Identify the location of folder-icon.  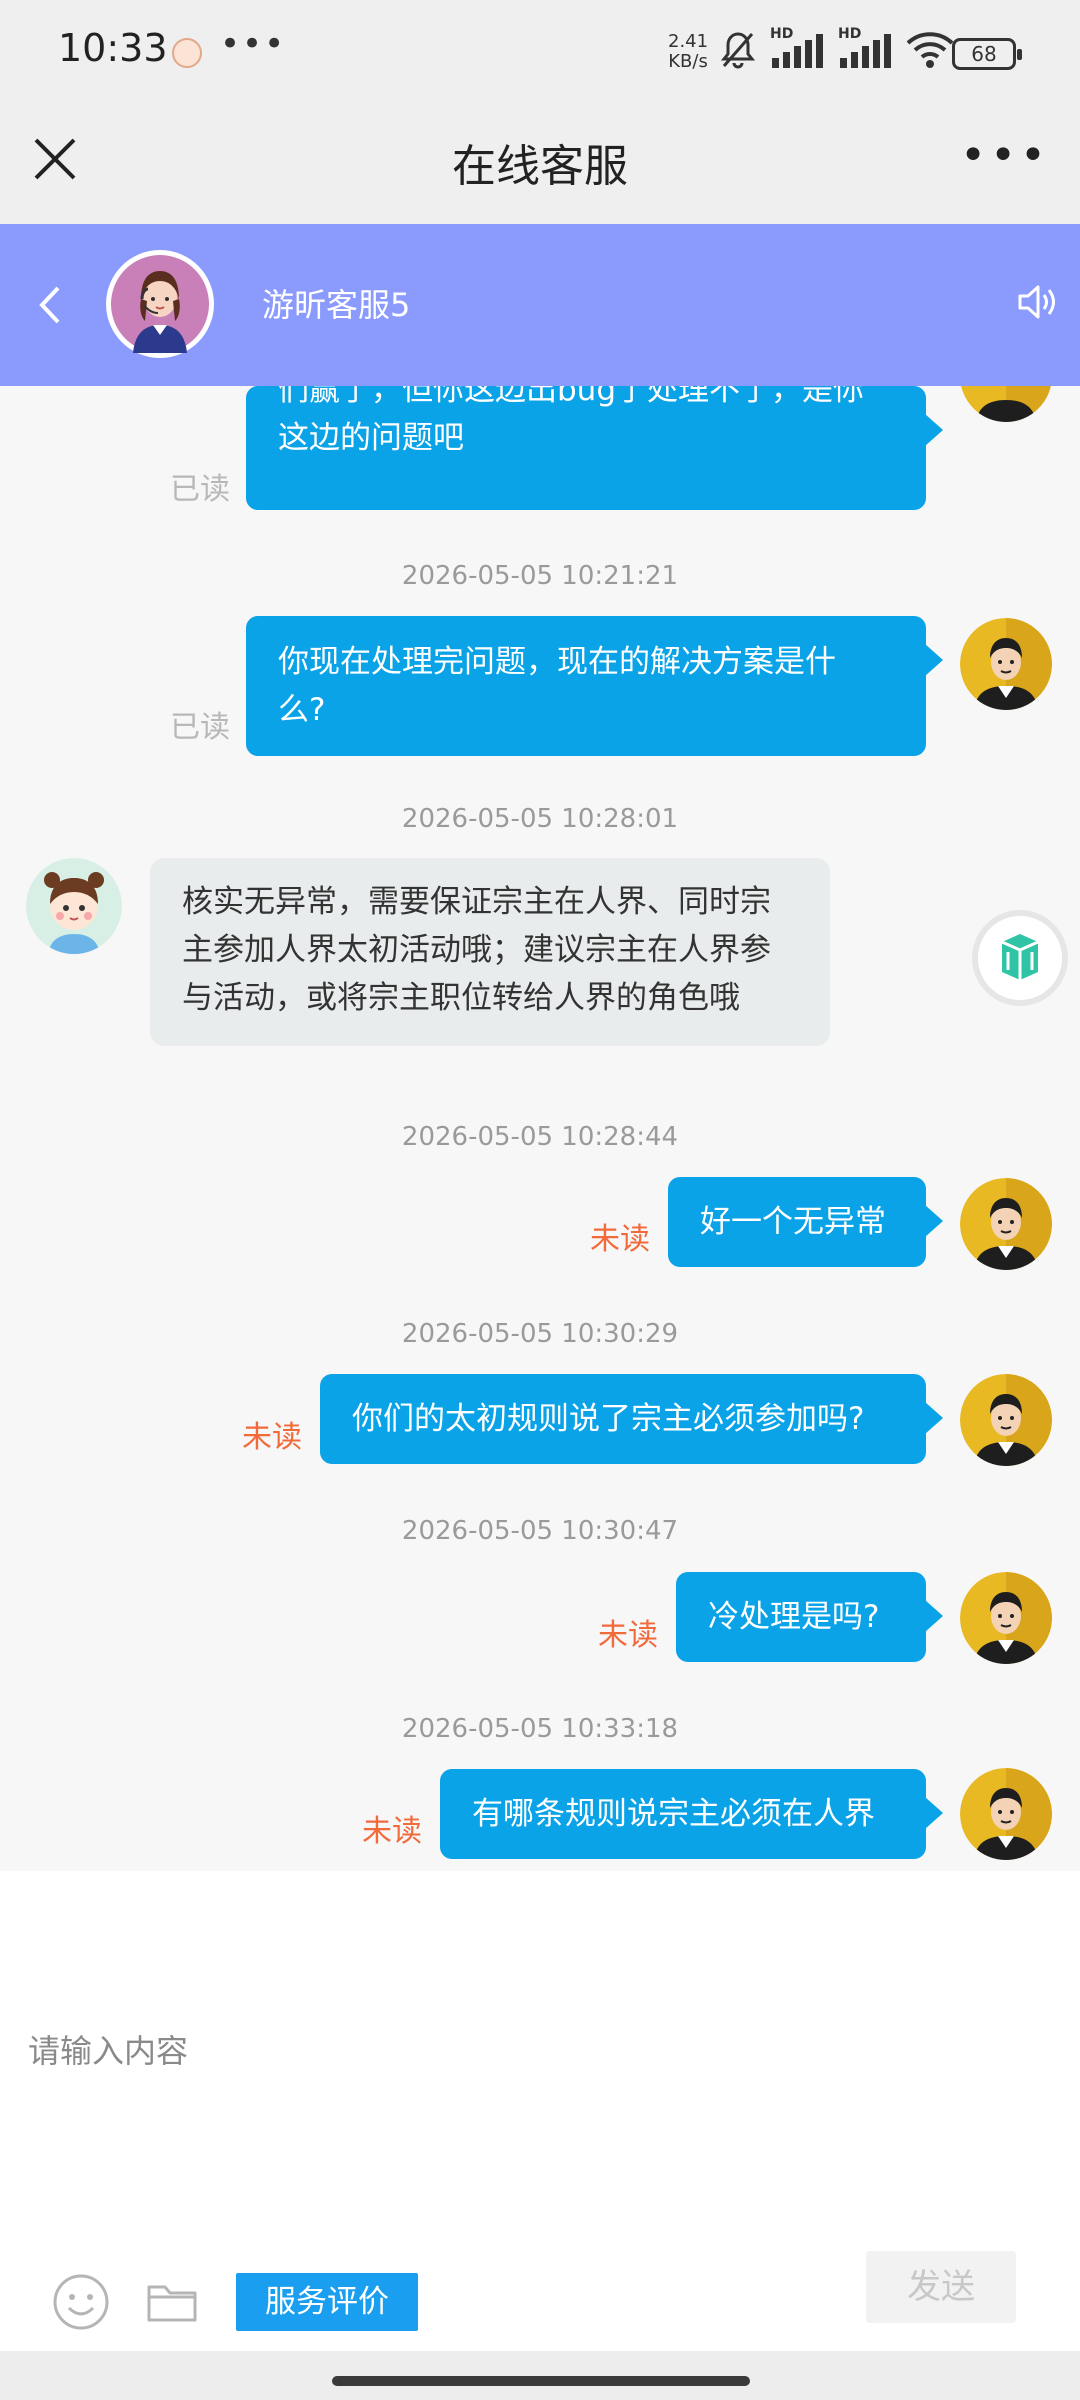
(172, 2301).